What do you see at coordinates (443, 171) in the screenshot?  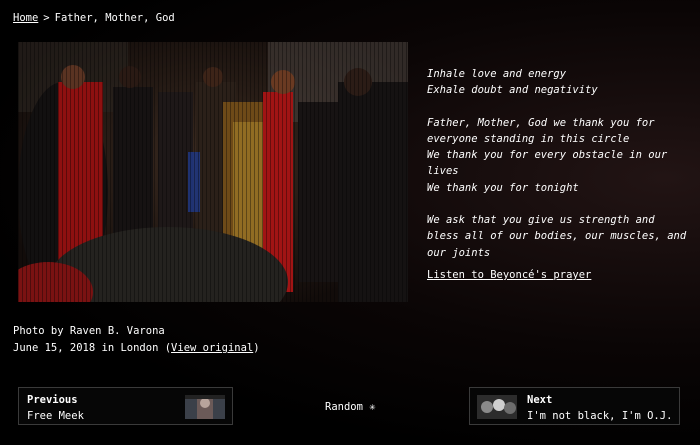 I see `poem-line: lives` at bounding box center [443, 171].